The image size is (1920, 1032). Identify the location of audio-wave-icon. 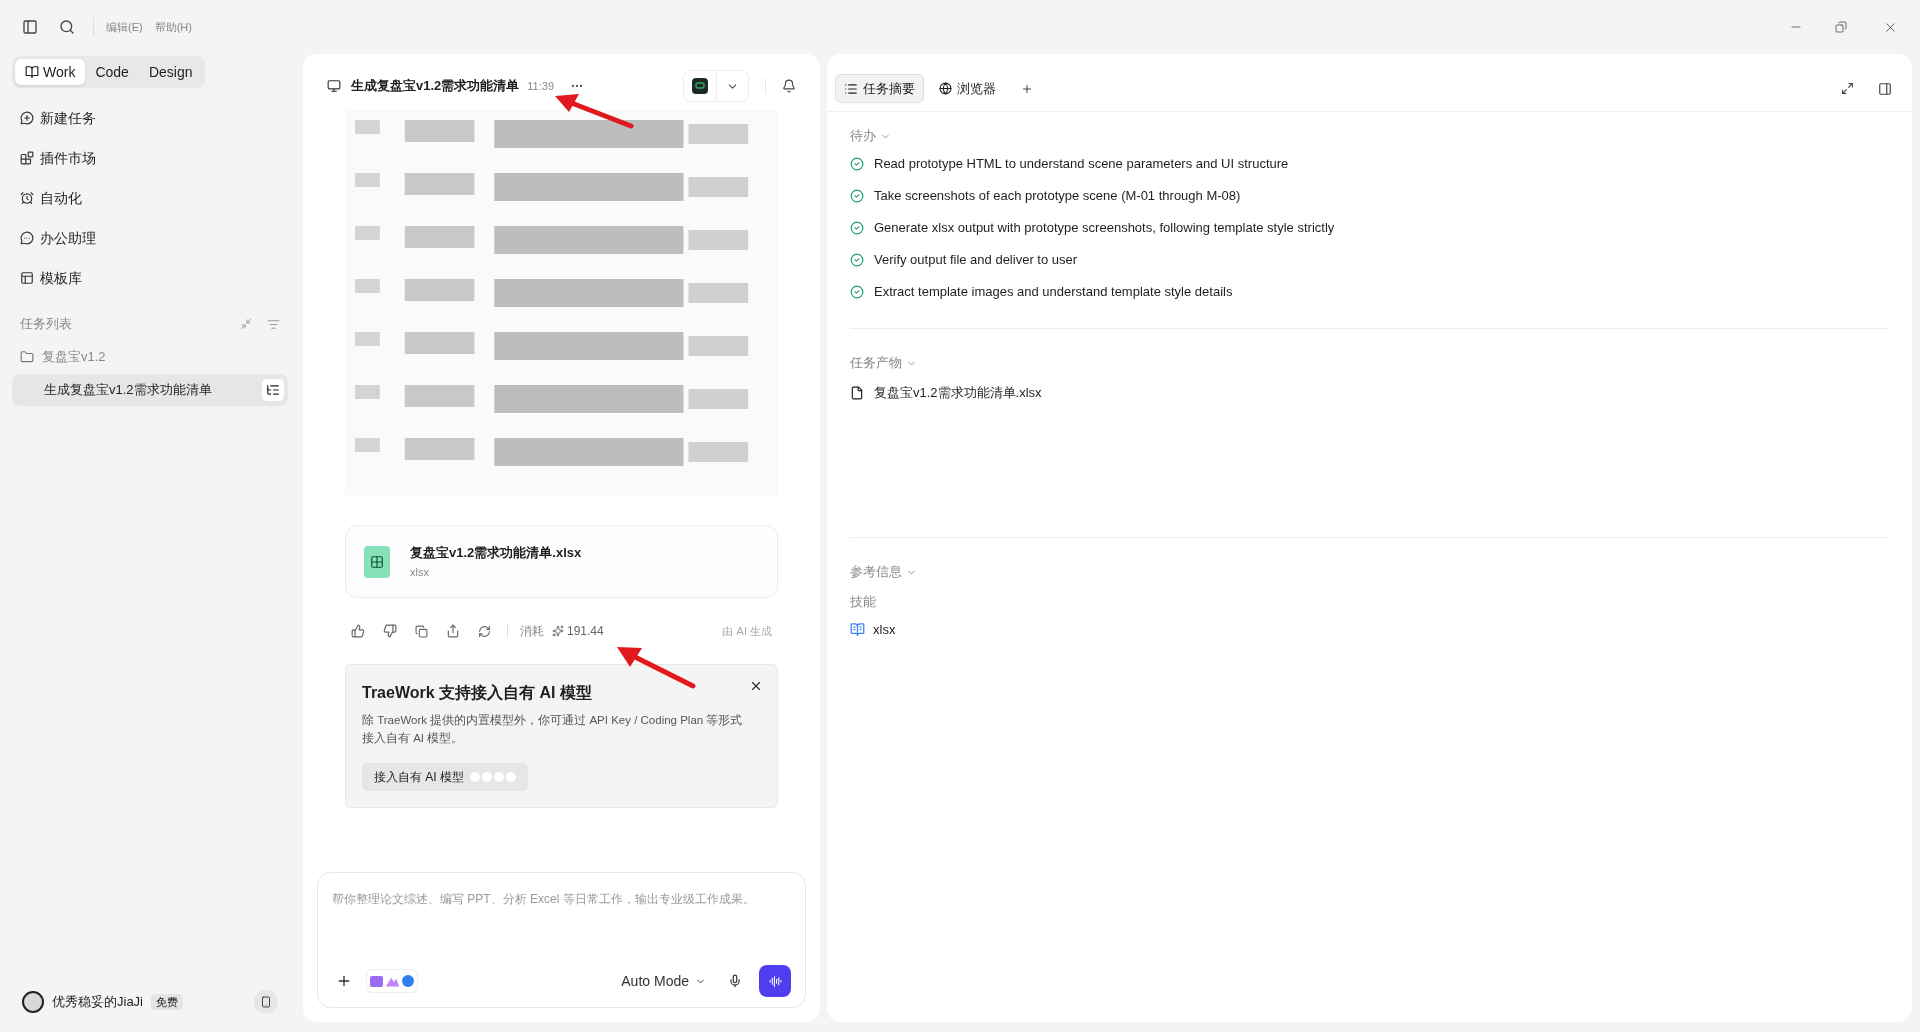
(775, 981).